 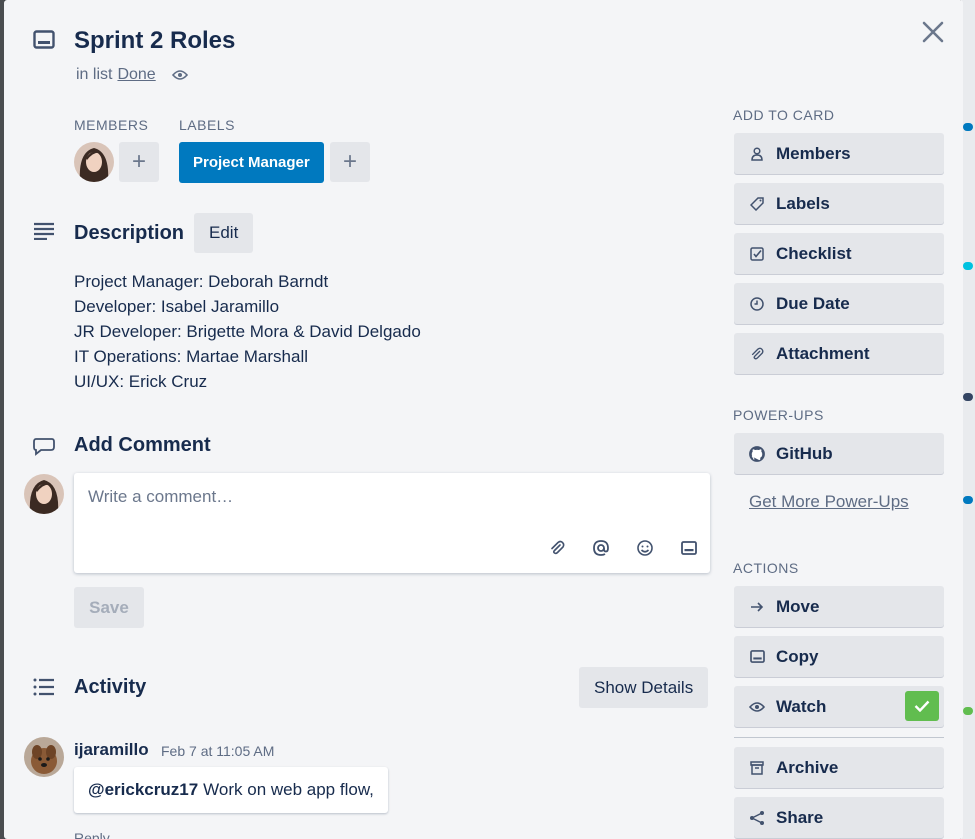 I want to click on activity-timestamp: Feb 7 at 11:05 AM, so click(x=217, y=751).